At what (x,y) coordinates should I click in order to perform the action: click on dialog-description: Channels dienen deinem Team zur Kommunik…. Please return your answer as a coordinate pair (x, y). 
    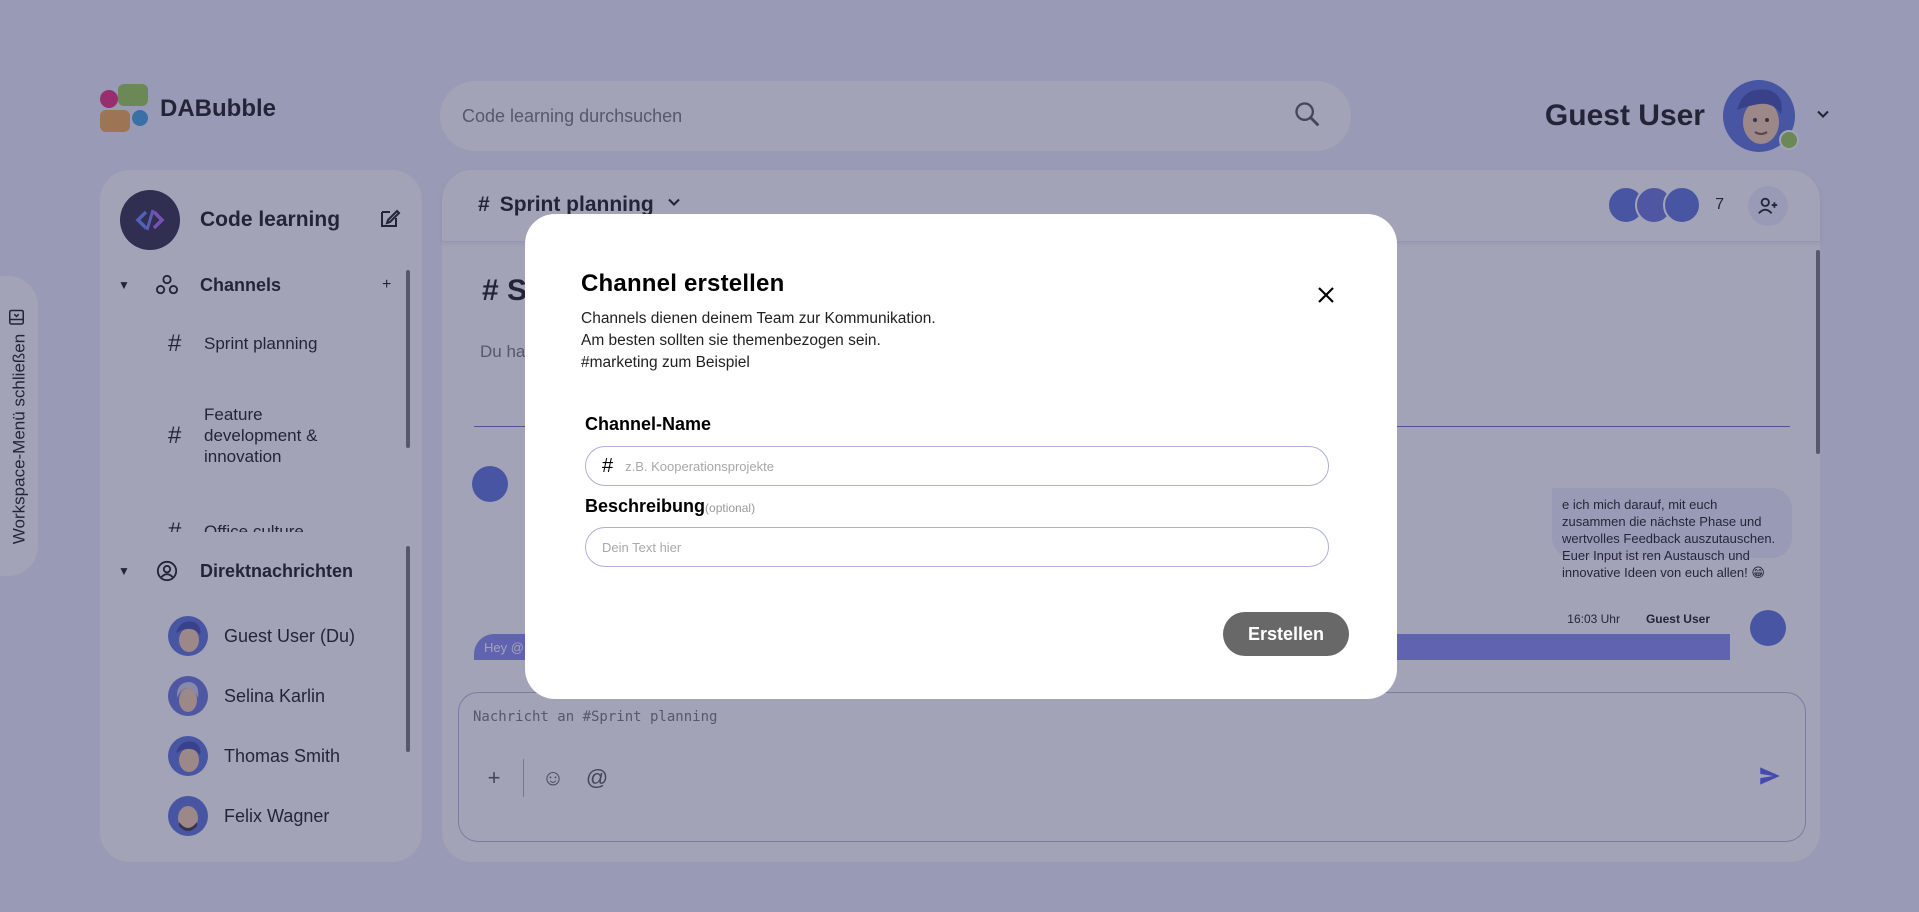
    Looking at the image, I should click on (758, 341).